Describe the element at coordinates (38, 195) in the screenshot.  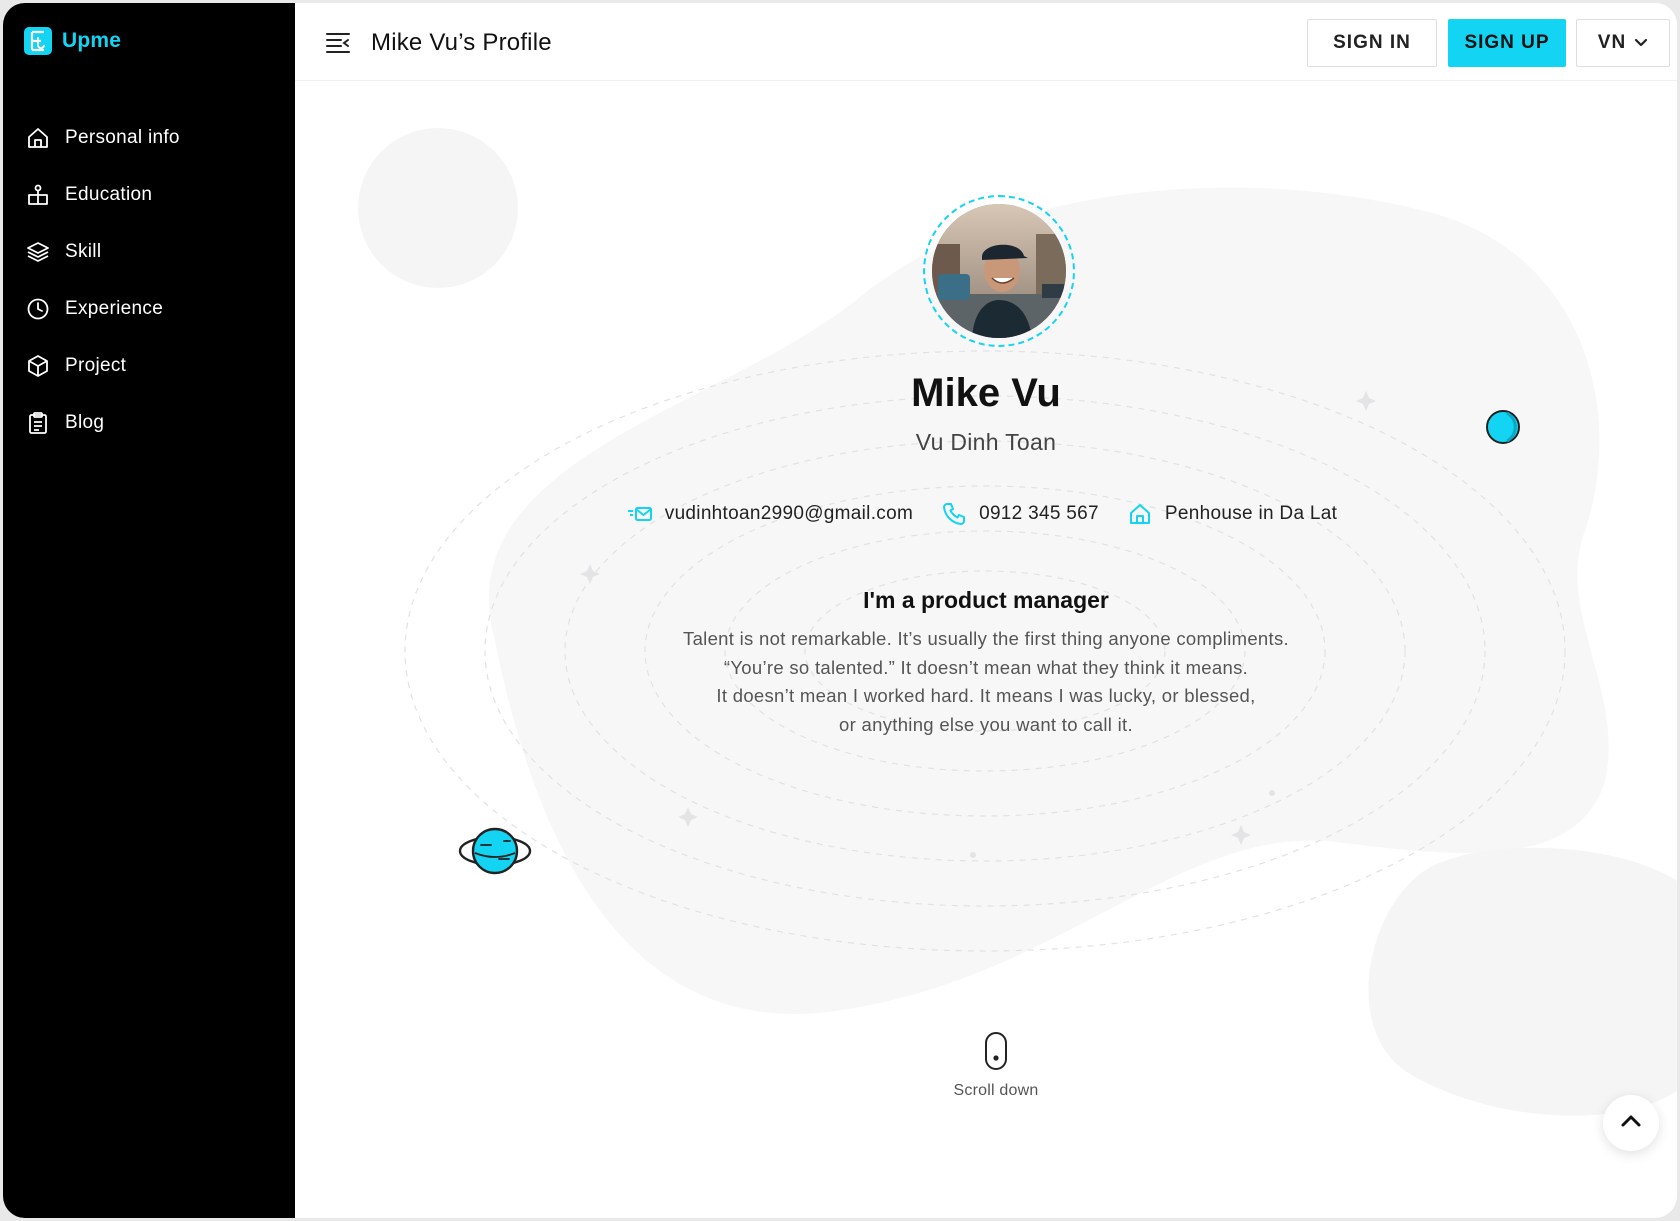
I see `education-icon` at that location.